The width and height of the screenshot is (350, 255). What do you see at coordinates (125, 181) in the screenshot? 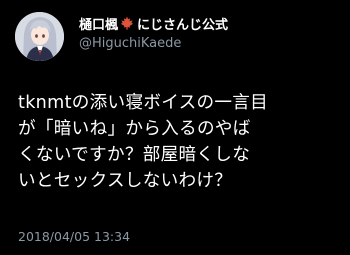
I see `tweet-text-line: いとセックスしないわけ？` at bounding box center [125, 181].